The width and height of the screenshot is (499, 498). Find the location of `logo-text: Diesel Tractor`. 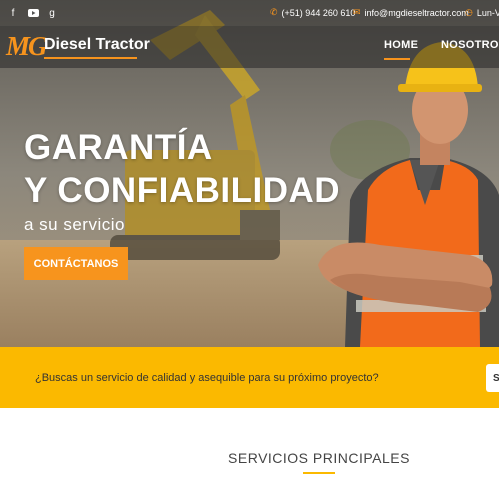

logo-text: Diesel Tractor is located at coordinates (97, 44).